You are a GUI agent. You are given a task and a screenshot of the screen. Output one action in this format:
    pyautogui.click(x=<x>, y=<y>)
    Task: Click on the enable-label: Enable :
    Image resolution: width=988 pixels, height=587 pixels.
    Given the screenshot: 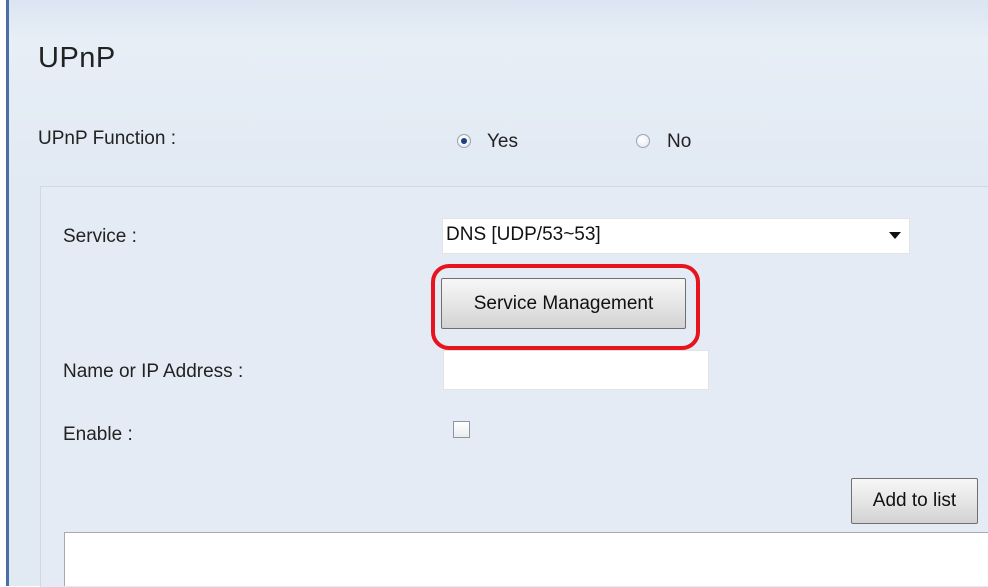 What is the action you would take?
    pyautogui.click(x=98, y=434)
    